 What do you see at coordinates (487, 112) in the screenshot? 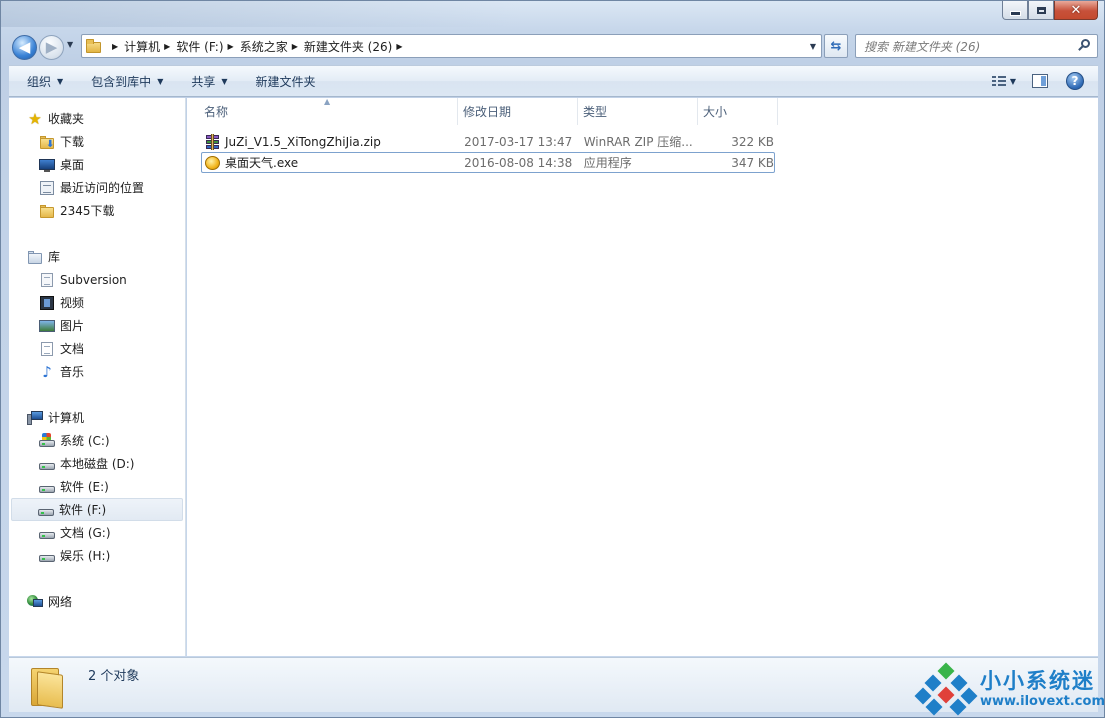
I see `column-header-label: 修改日期` at bounding box center [487, 112].